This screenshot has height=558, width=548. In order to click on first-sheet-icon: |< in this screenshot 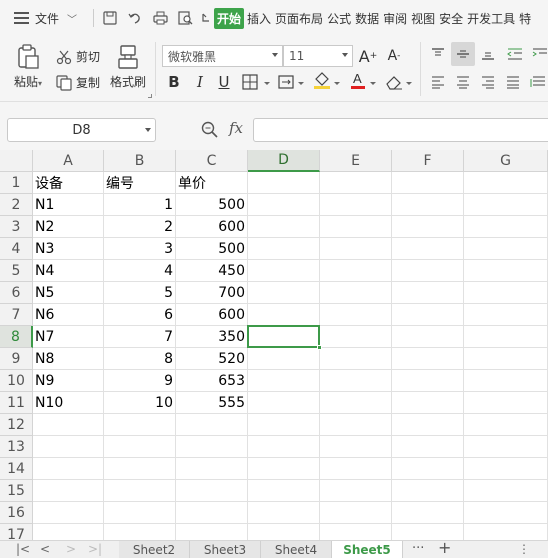, I will do `click(23, 549)`.